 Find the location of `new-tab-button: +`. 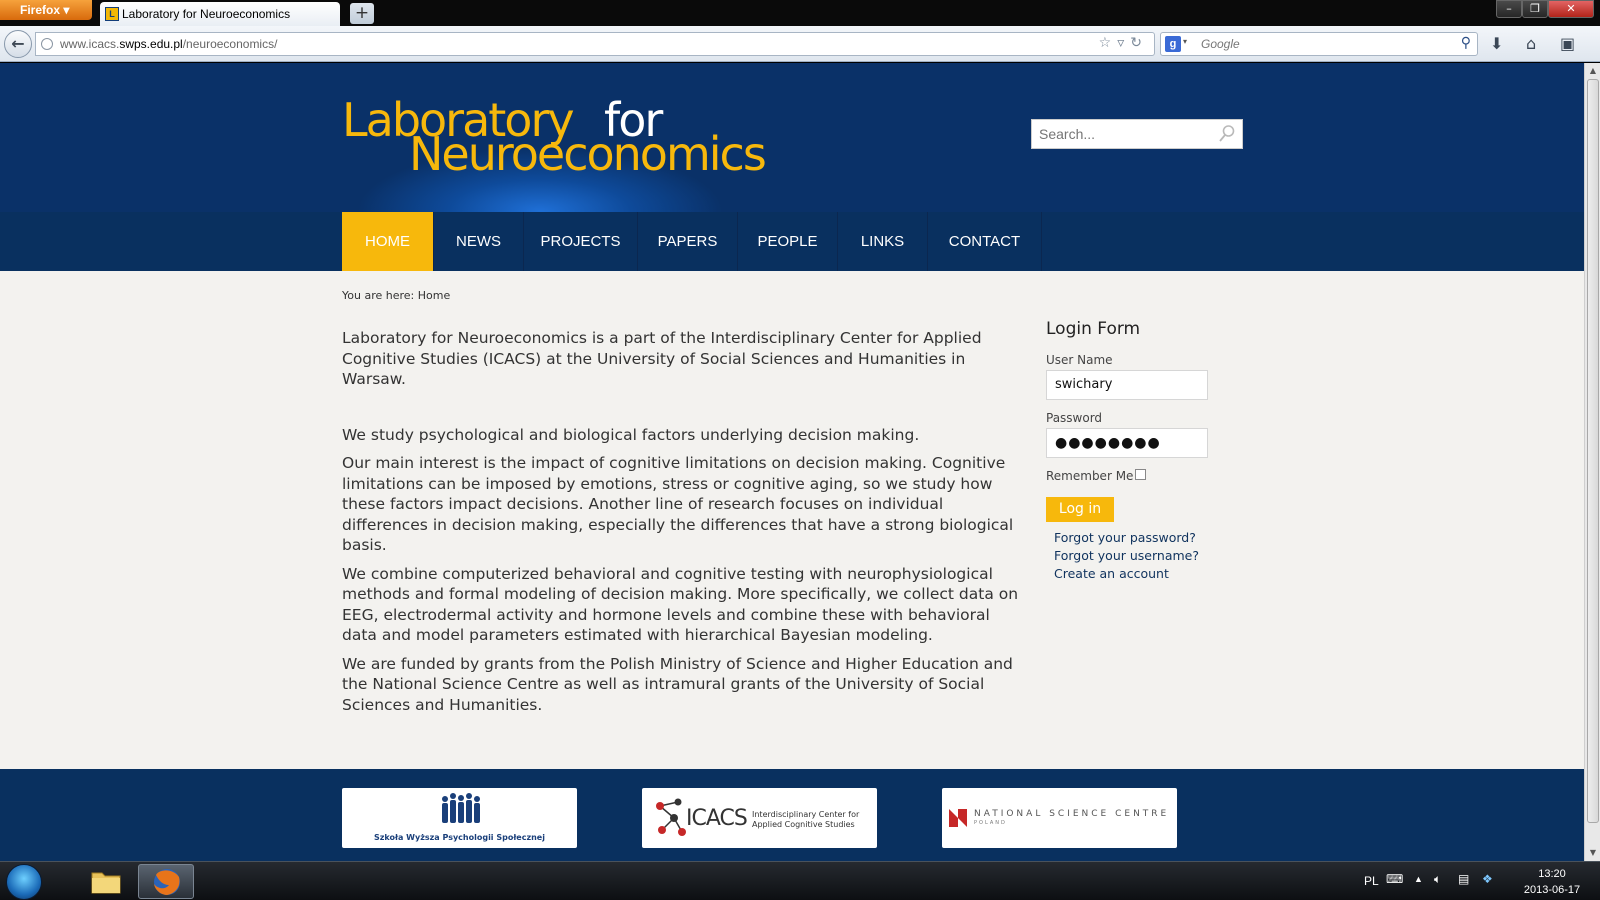

new-tab-button: + is located at coordinates (362, 13).